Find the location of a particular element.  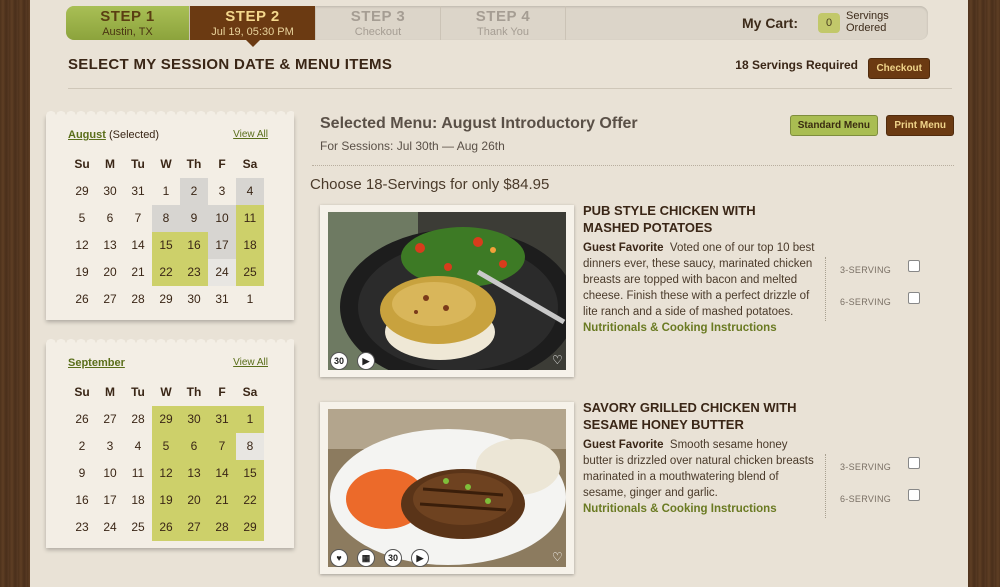

calendar-day: 8 is located at coordinates (166, 218).